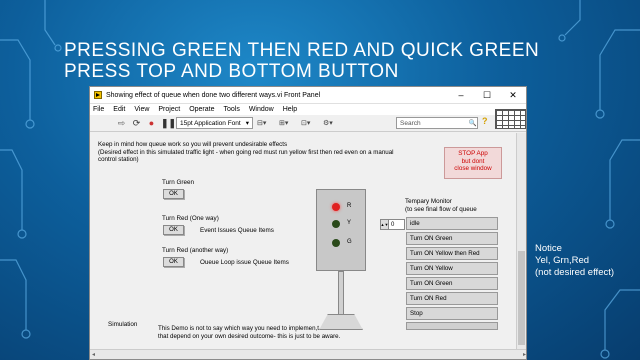 The width and height of the screenshot is (640, 360). What do you see at coordinates (288, 123) in the screenshot?
I see `distribute-objects-icon: ⊞▾` at bounding box center [288, 123].